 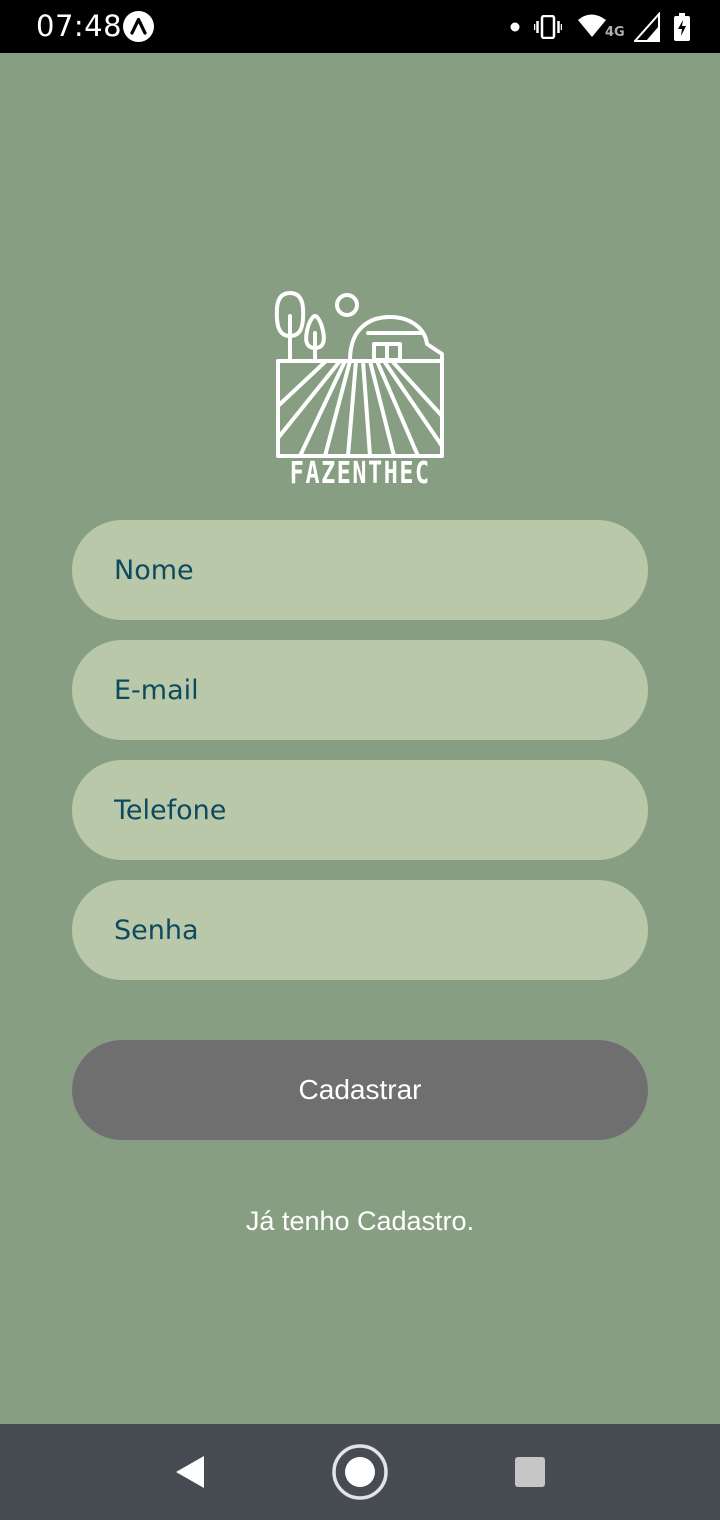 I want to click on email-field, so click(x=360, y=690).